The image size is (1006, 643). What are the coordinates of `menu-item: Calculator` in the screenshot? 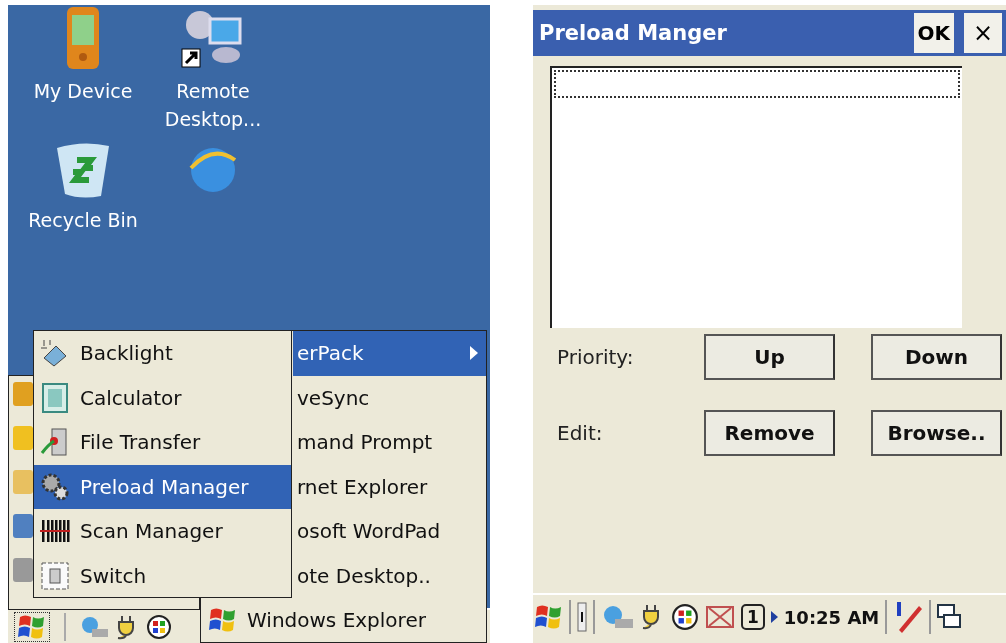 It's located at (162, 397).